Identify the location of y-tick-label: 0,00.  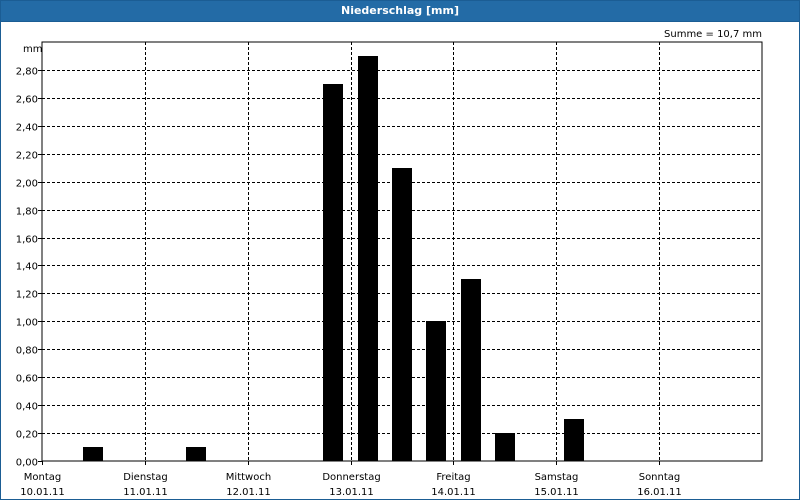
(27, 463).